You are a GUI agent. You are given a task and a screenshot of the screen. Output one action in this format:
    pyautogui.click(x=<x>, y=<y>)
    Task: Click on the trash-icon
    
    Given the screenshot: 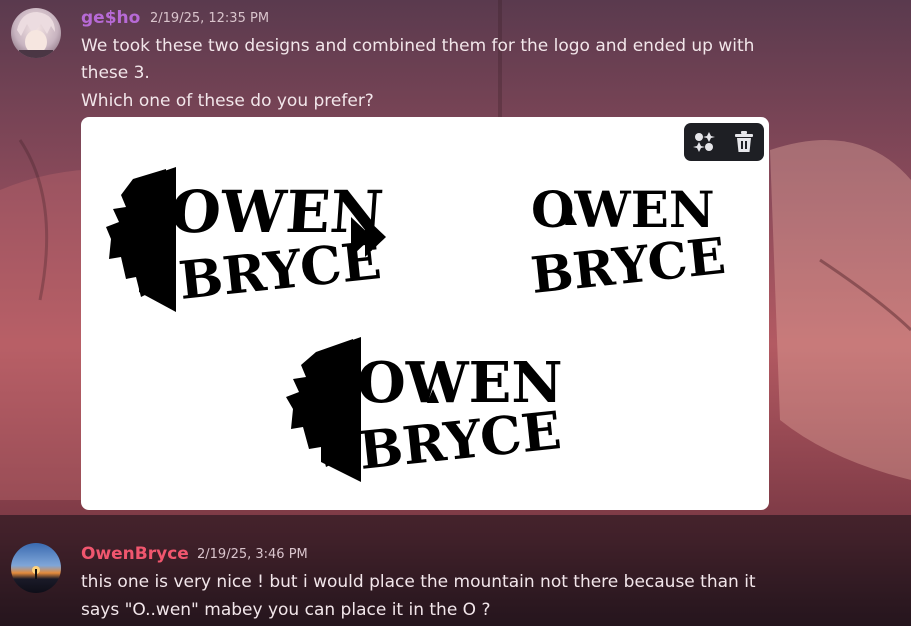 What is the action you would take?
    pyautogui.click(x=744, y=142)
    